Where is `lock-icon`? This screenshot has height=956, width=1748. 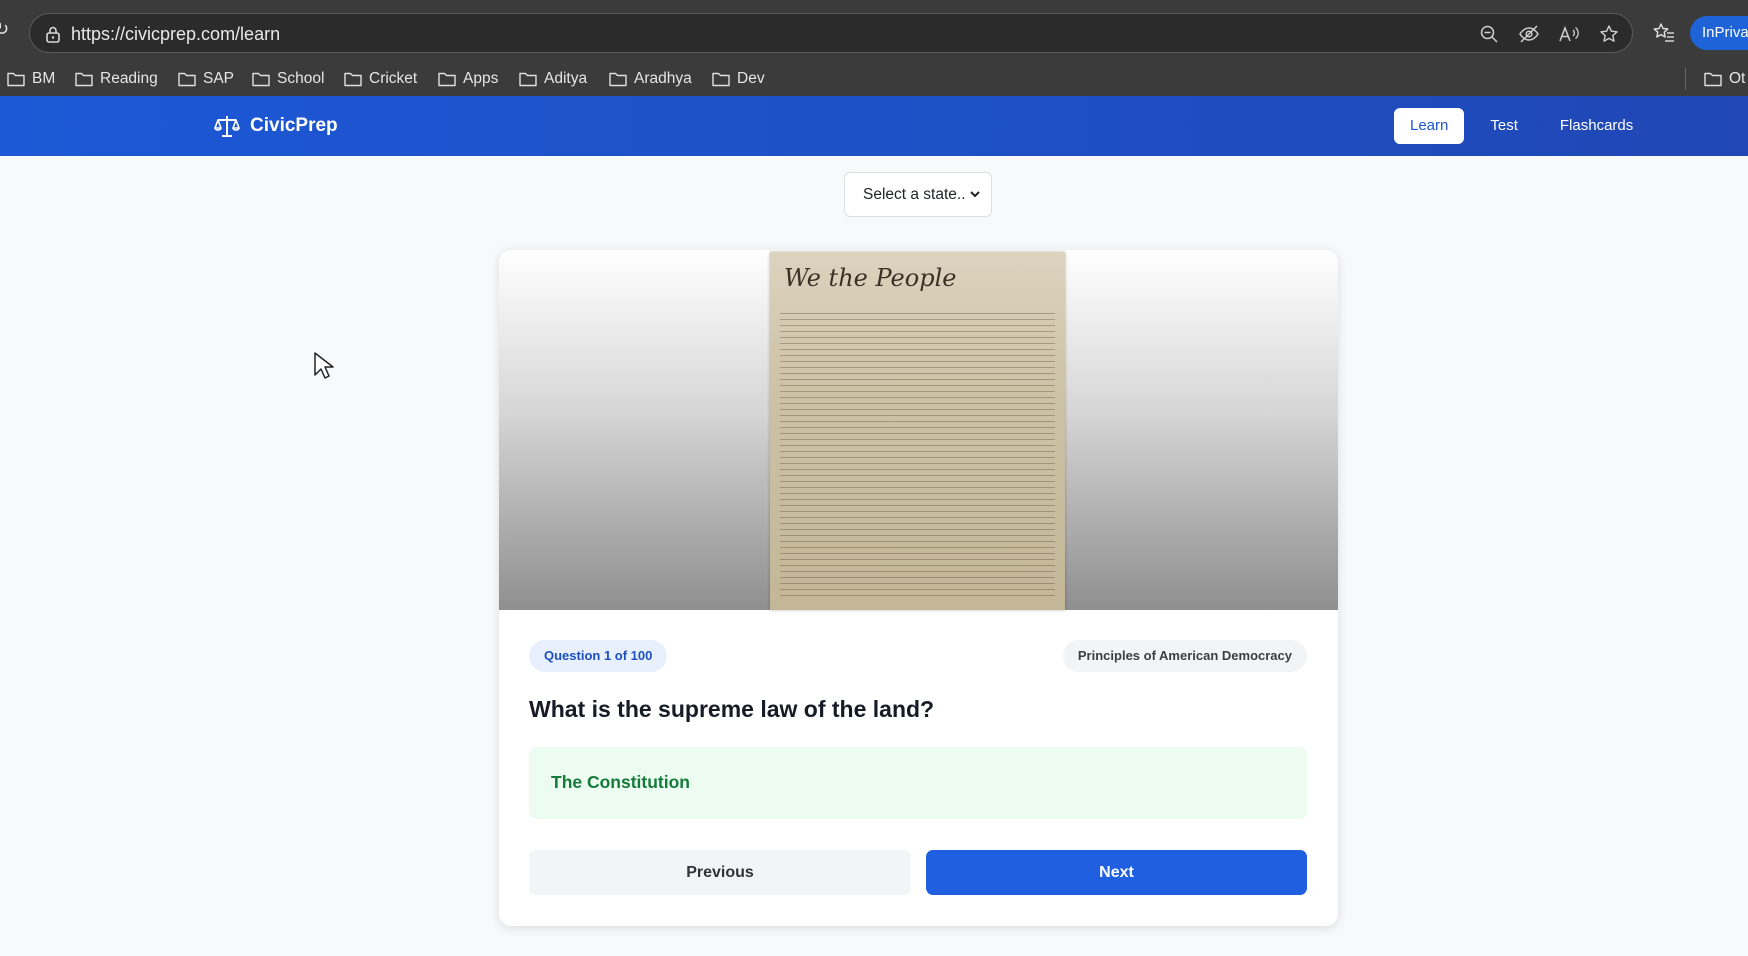 lock-icon is located at coordinates (53, 34).